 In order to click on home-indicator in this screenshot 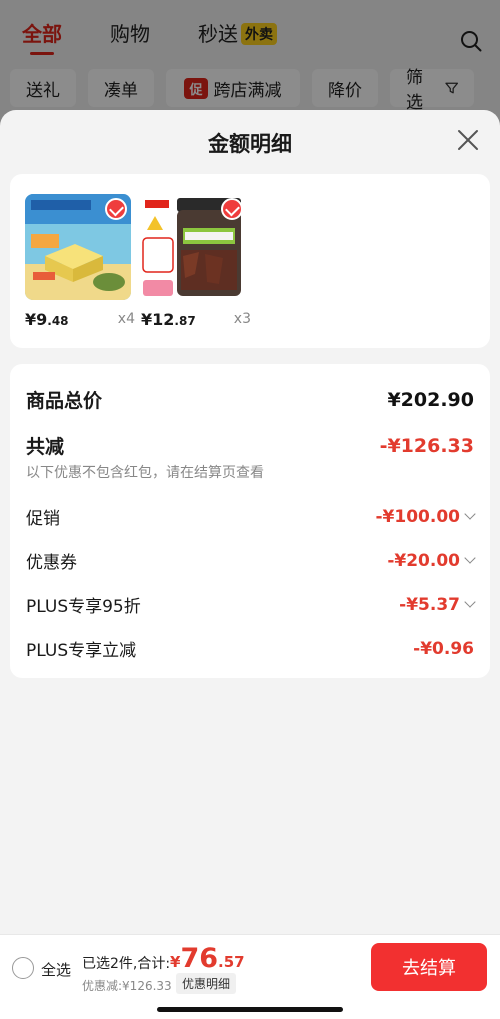, I will do `click(250, 1009)`.